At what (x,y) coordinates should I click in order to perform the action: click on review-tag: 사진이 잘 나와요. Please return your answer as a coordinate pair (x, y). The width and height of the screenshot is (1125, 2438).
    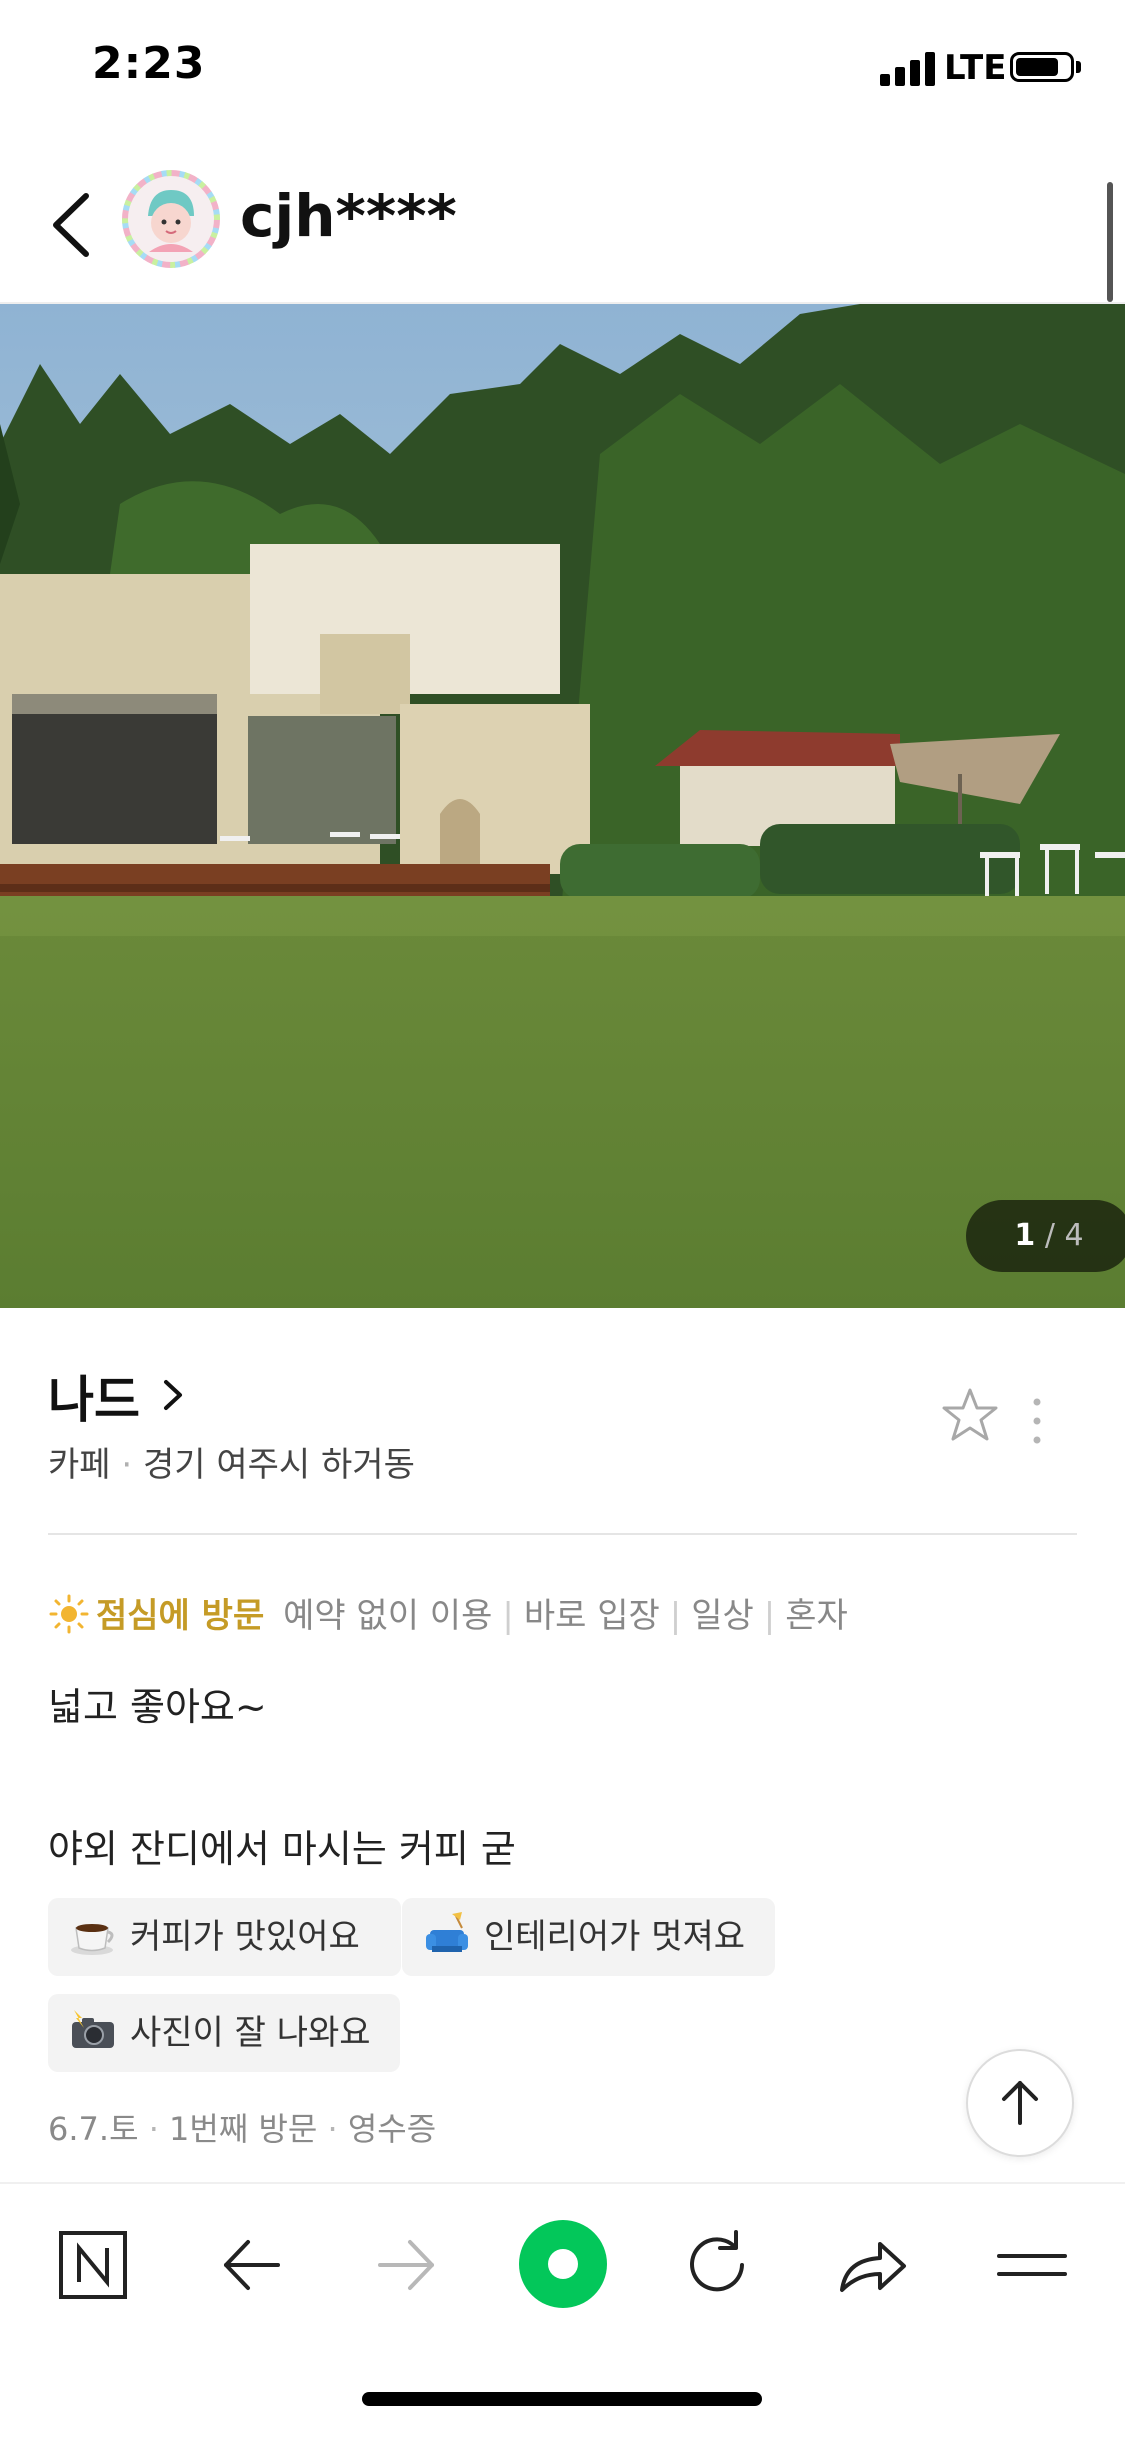
    Looking at the image, I should click on (224, 2033).